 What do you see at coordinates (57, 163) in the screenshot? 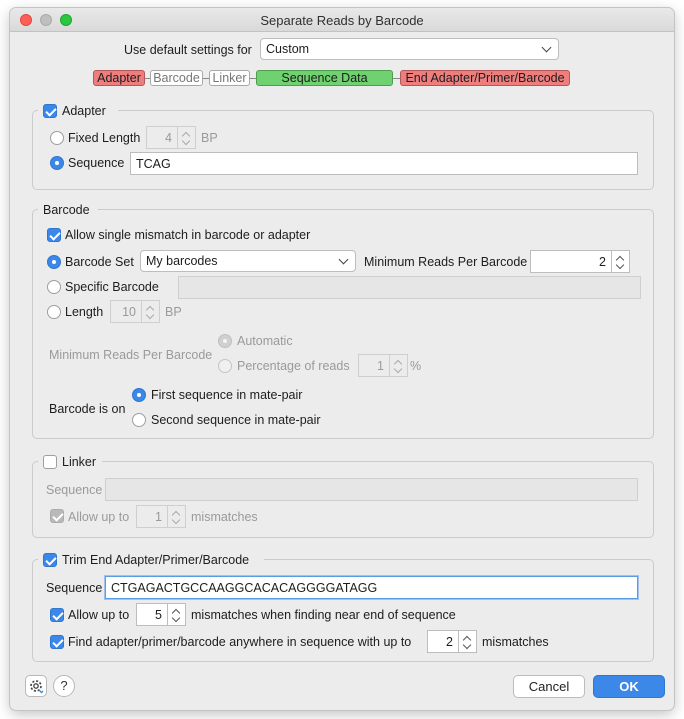
I see `sequence-radio` at bounding box center [57, 163].